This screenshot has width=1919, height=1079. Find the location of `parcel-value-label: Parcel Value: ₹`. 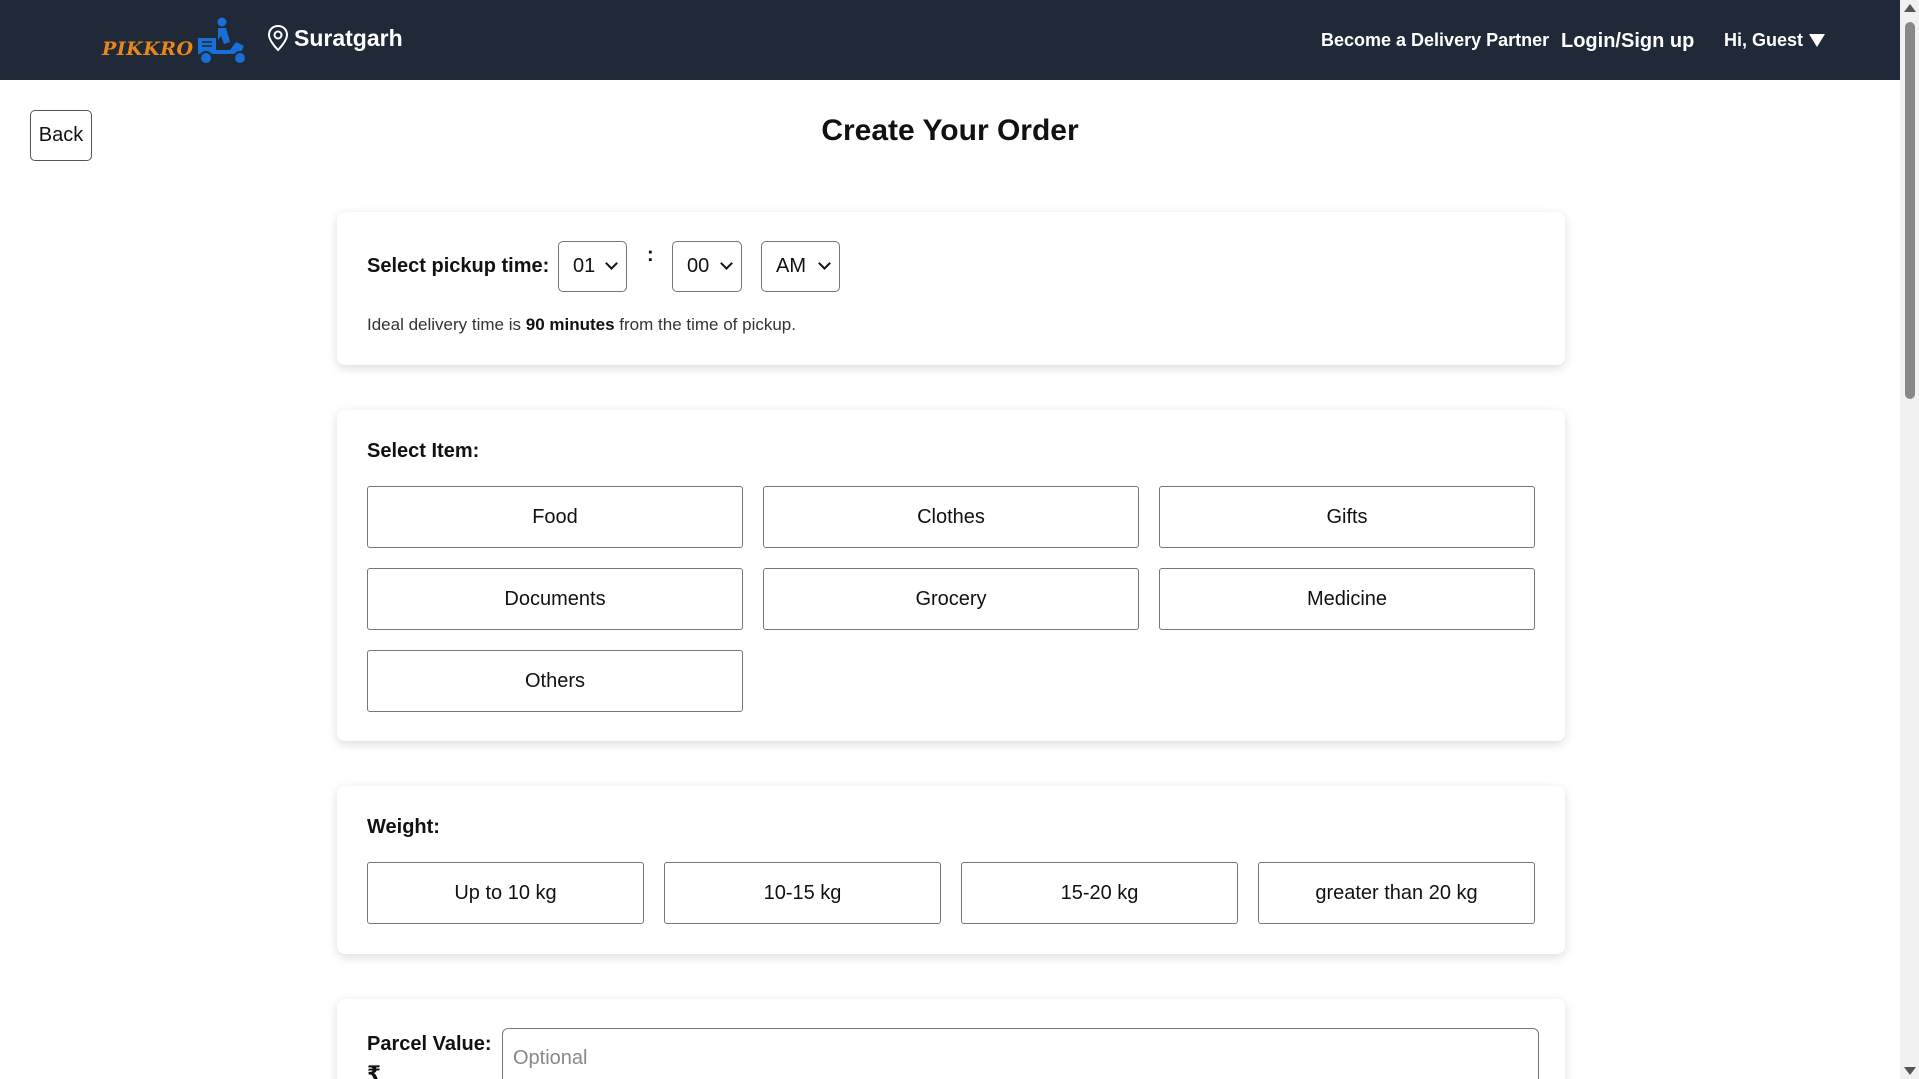

parcel-value-label: Parcel Value: ₹ is located at coordinates (429, 1054).